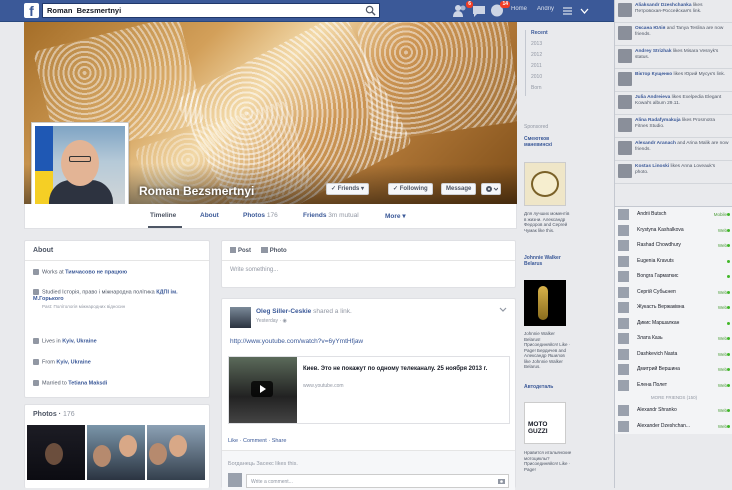 This screenshot has height=490, width=732. Describe the element at coordinates (673, 293) in the screenshot. I see `chat-contact: Сергій Субьєнеп Web` at that location.